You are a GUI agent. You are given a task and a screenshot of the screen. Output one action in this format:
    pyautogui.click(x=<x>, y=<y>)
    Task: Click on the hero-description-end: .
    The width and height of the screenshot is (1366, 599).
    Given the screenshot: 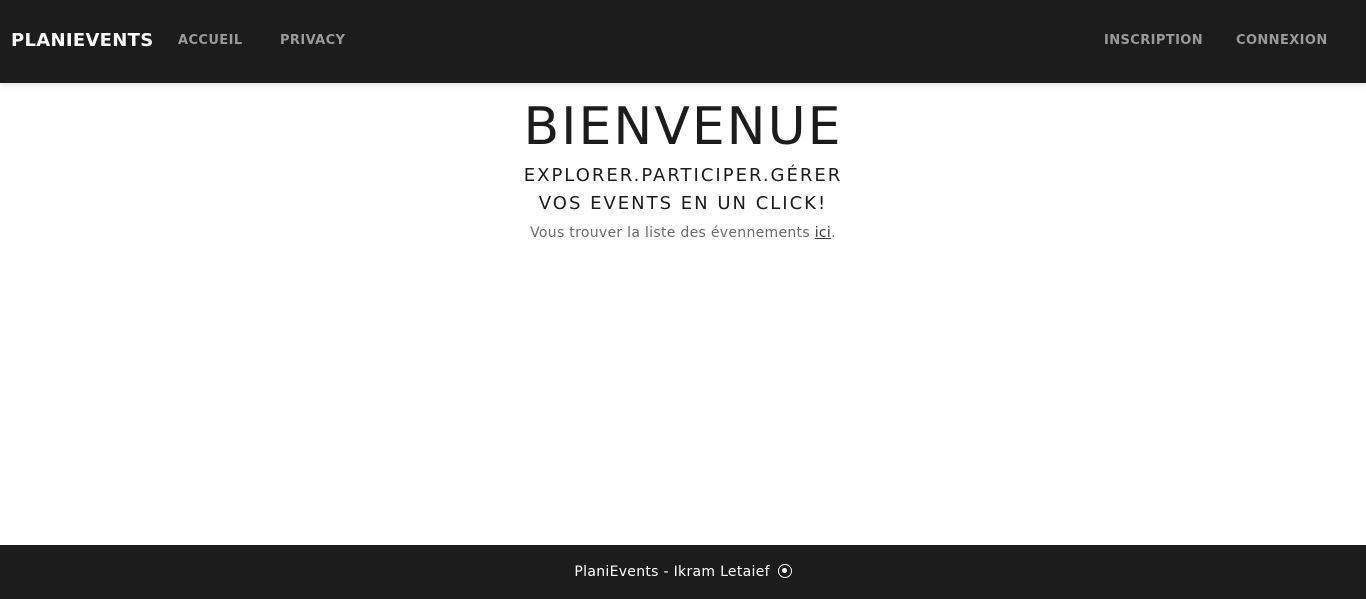 What is the action you would take?
    pyautogui.click(x=833, y=233)
    